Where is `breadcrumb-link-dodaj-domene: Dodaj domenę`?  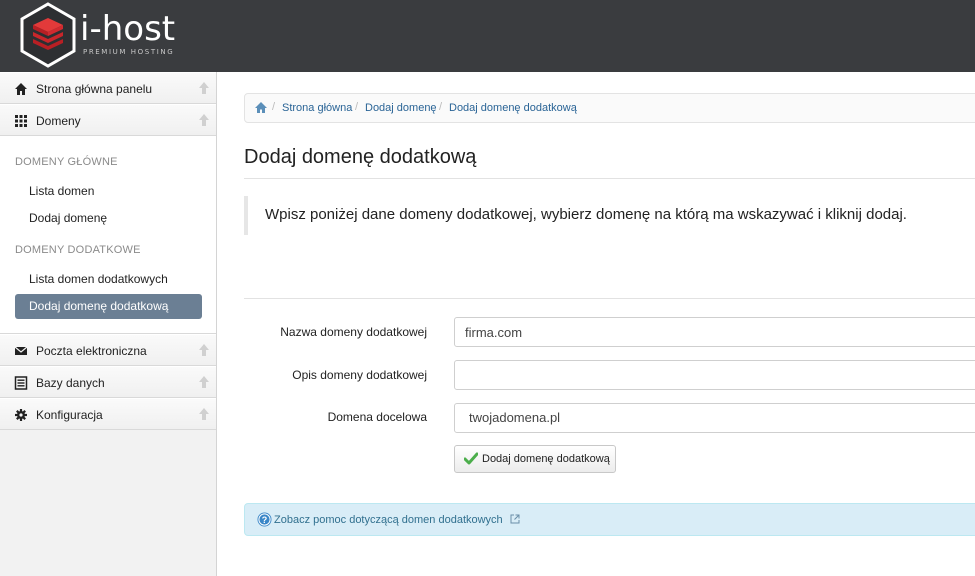
breadcrumb-link-dodaj-domene: Dodaj domenę is located at coordinates (401, 108).